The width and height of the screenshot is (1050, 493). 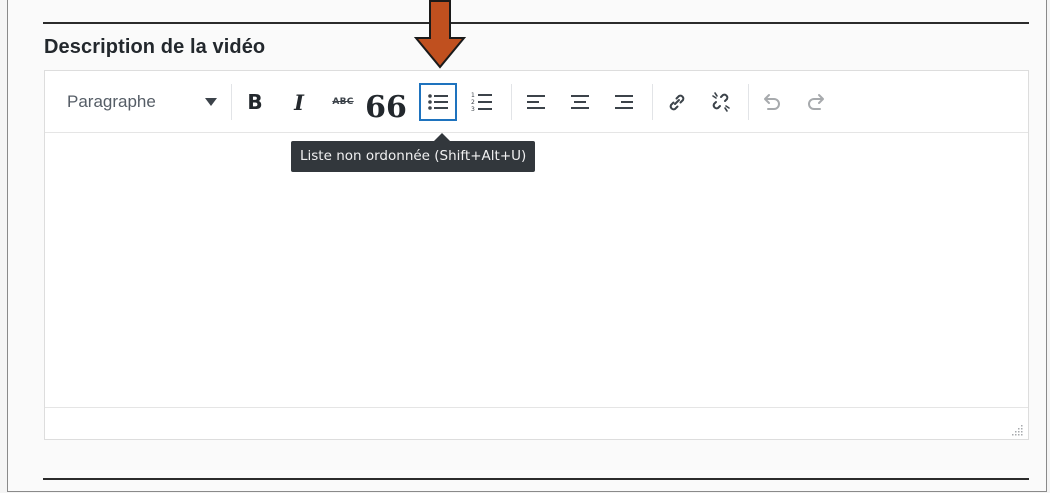 I want to click on align-right-icon, so click(x=624, y=102).